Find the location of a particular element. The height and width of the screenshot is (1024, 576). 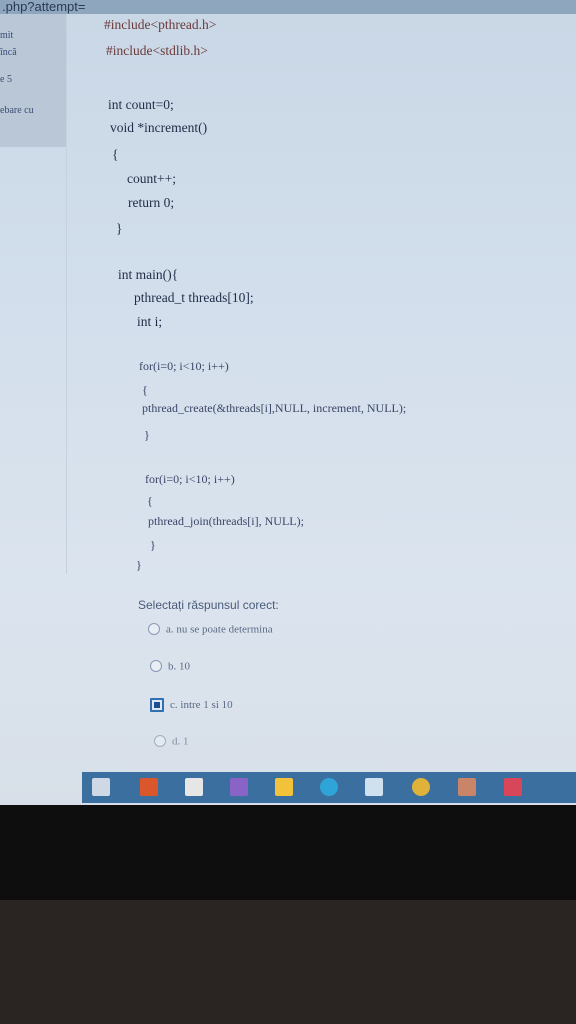

code-line: int main(){ is located at coordinates (148, 274).